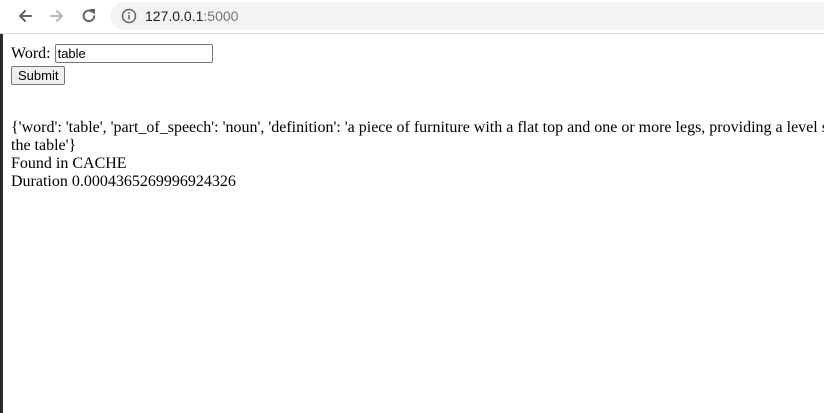 This screenshot has width=824, height=413. I want to click on word-input, so click(133, 53).